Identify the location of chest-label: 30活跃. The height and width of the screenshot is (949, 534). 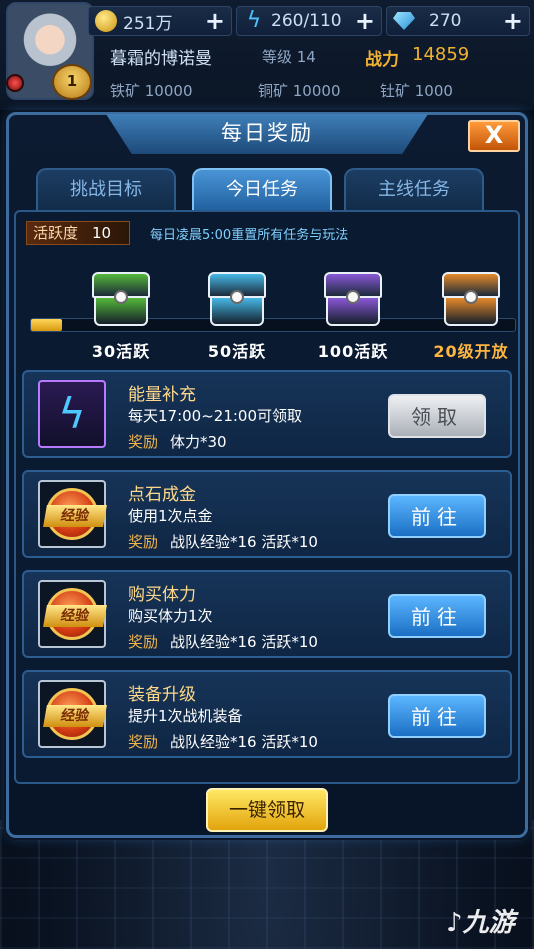
(121, 351).